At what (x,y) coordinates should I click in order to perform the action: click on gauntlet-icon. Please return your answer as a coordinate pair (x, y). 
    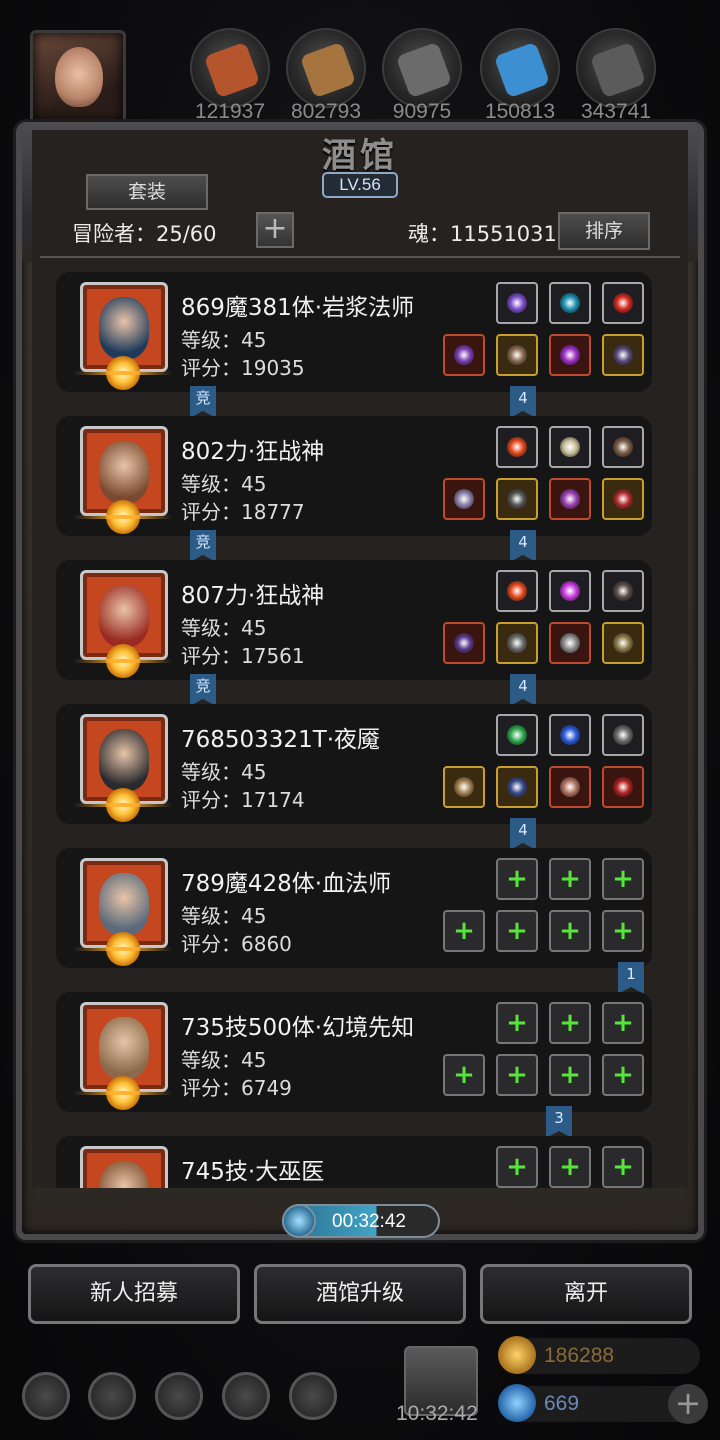
    Looking at the image, I should click on (623, 499).